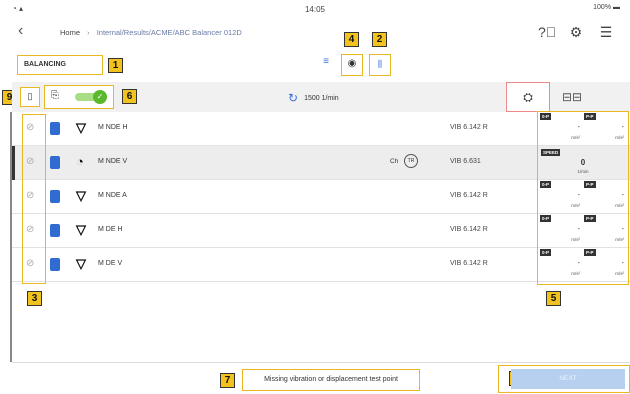 The height and width of the screenshot is (394, 630). I want to click on badge-3: 3, so click(34, 298).